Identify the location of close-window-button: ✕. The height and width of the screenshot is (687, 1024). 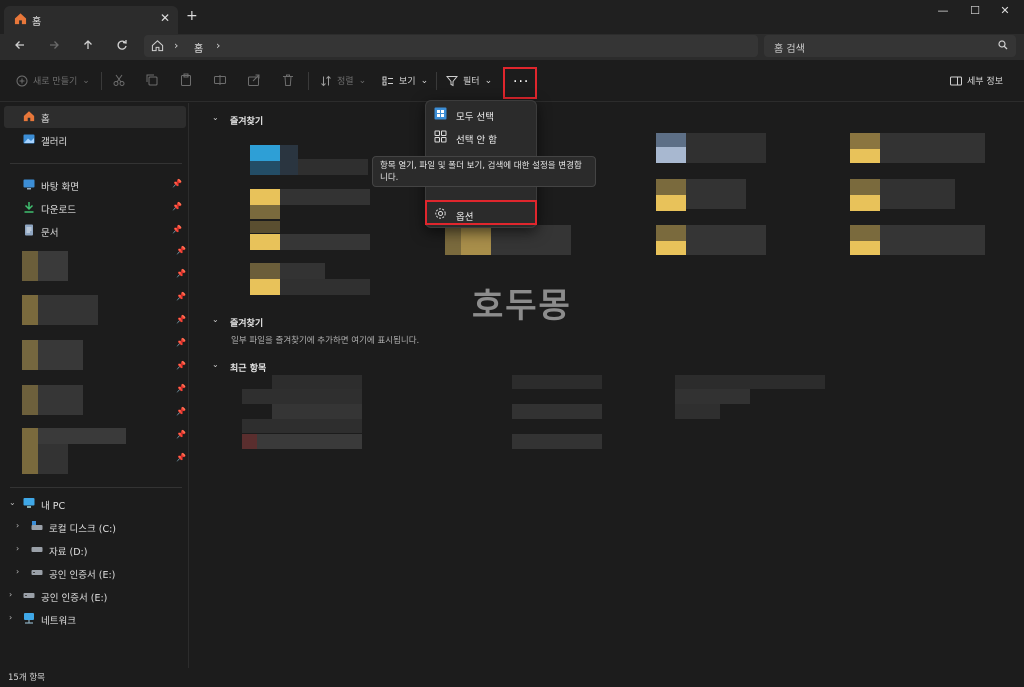
(1005, 12).